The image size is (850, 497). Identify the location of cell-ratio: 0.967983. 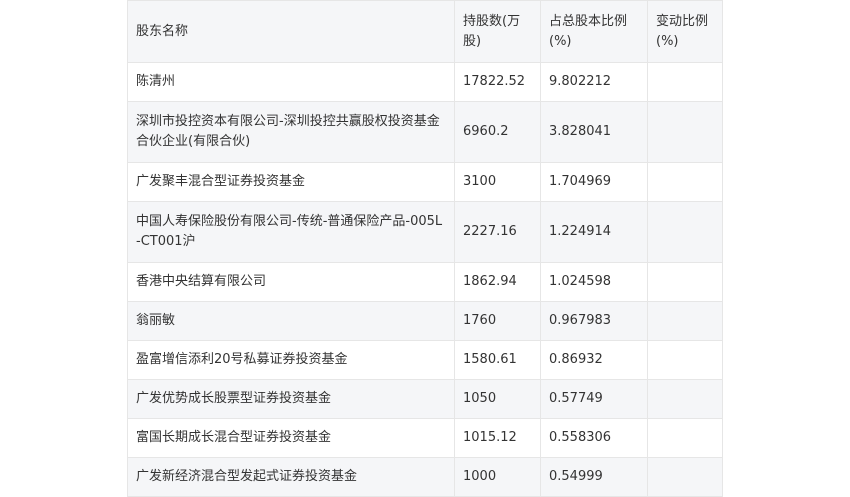
(594, 321).